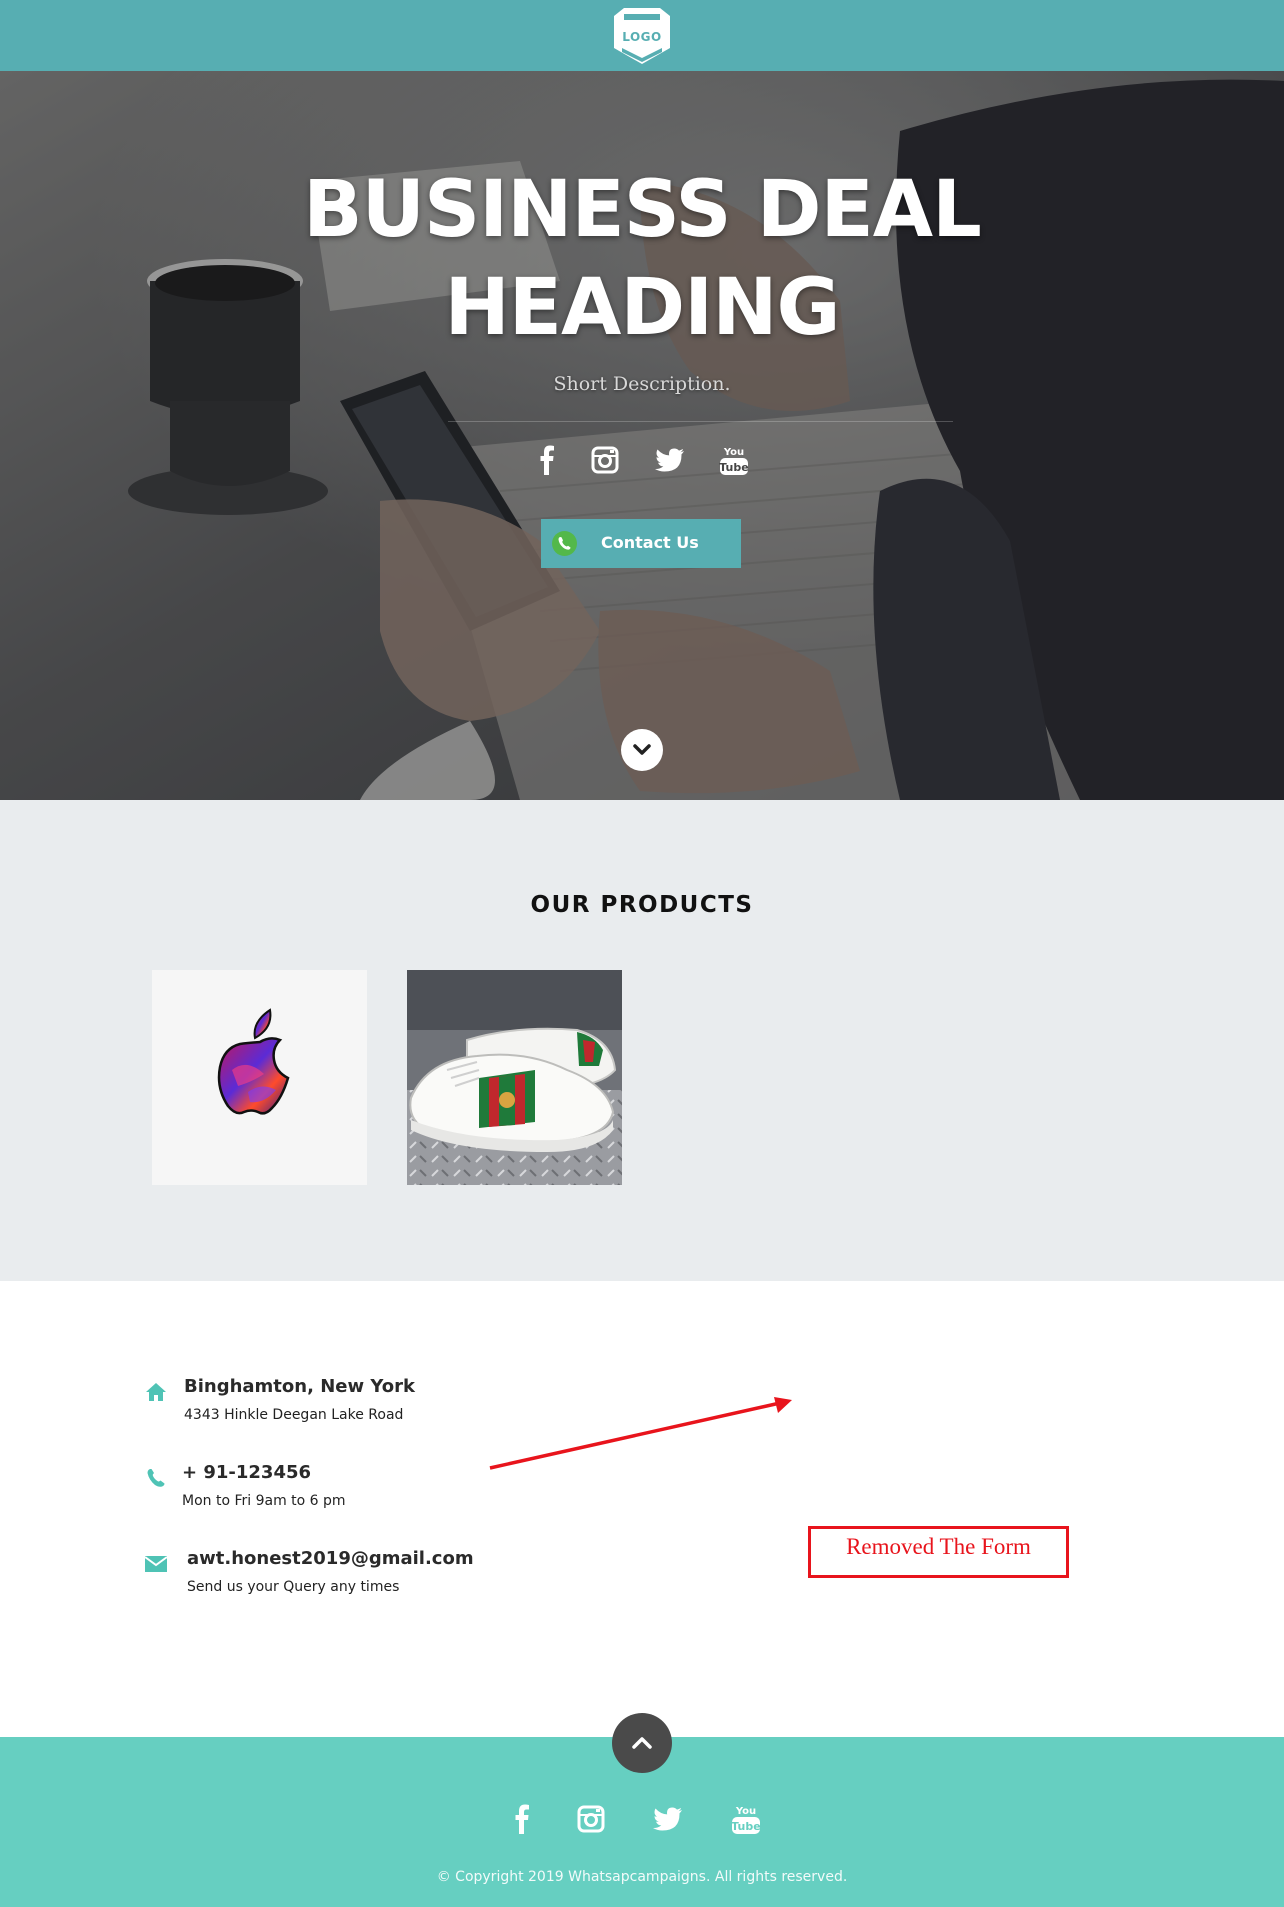  What do you see at coordinates (264, 1501) in the screenshot?
I see `phone-hours: Mon to Fri 9am to 6 pm` at bounding box center [264, 1501].